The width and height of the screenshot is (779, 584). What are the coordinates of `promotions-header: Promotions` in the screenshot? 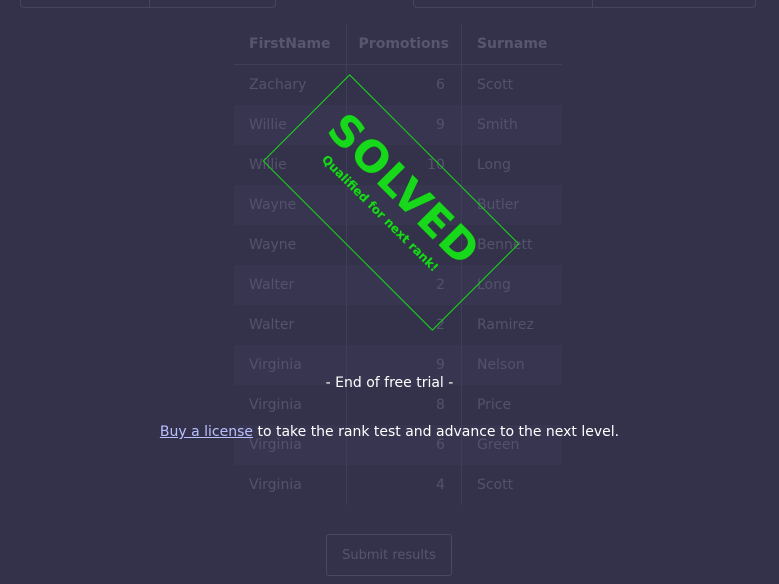 It's located at (403, 44).